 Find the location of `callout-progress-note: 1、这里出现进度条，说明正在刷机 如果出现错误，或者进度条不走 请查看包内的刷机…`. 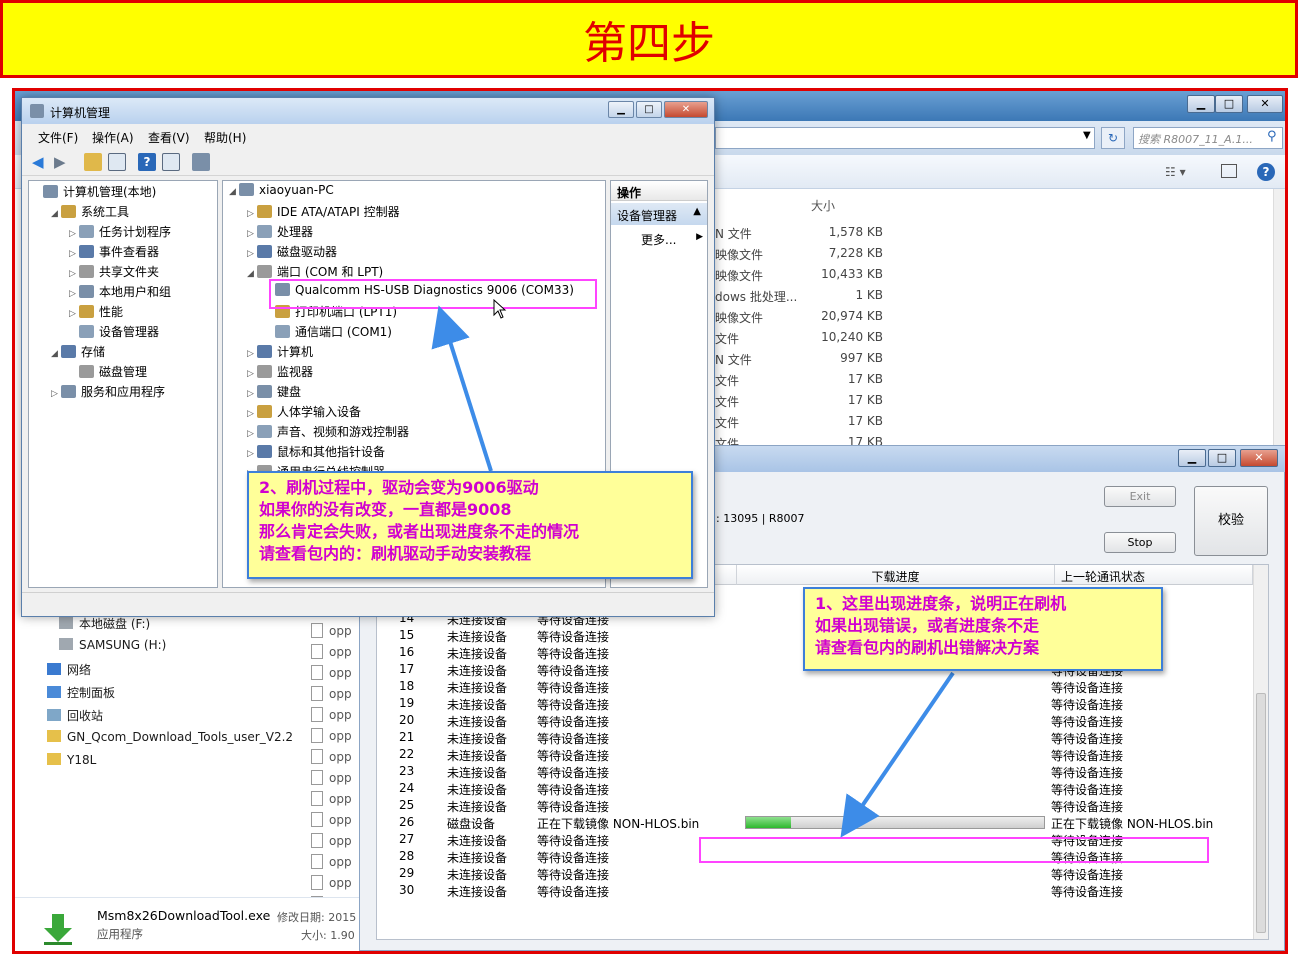

callout-progress-note: 1、这里出现进度条，说明正在刷机 如果出现错误，或者进度条不走 请查看包内的刷机… is located at coordinates (983, 629).